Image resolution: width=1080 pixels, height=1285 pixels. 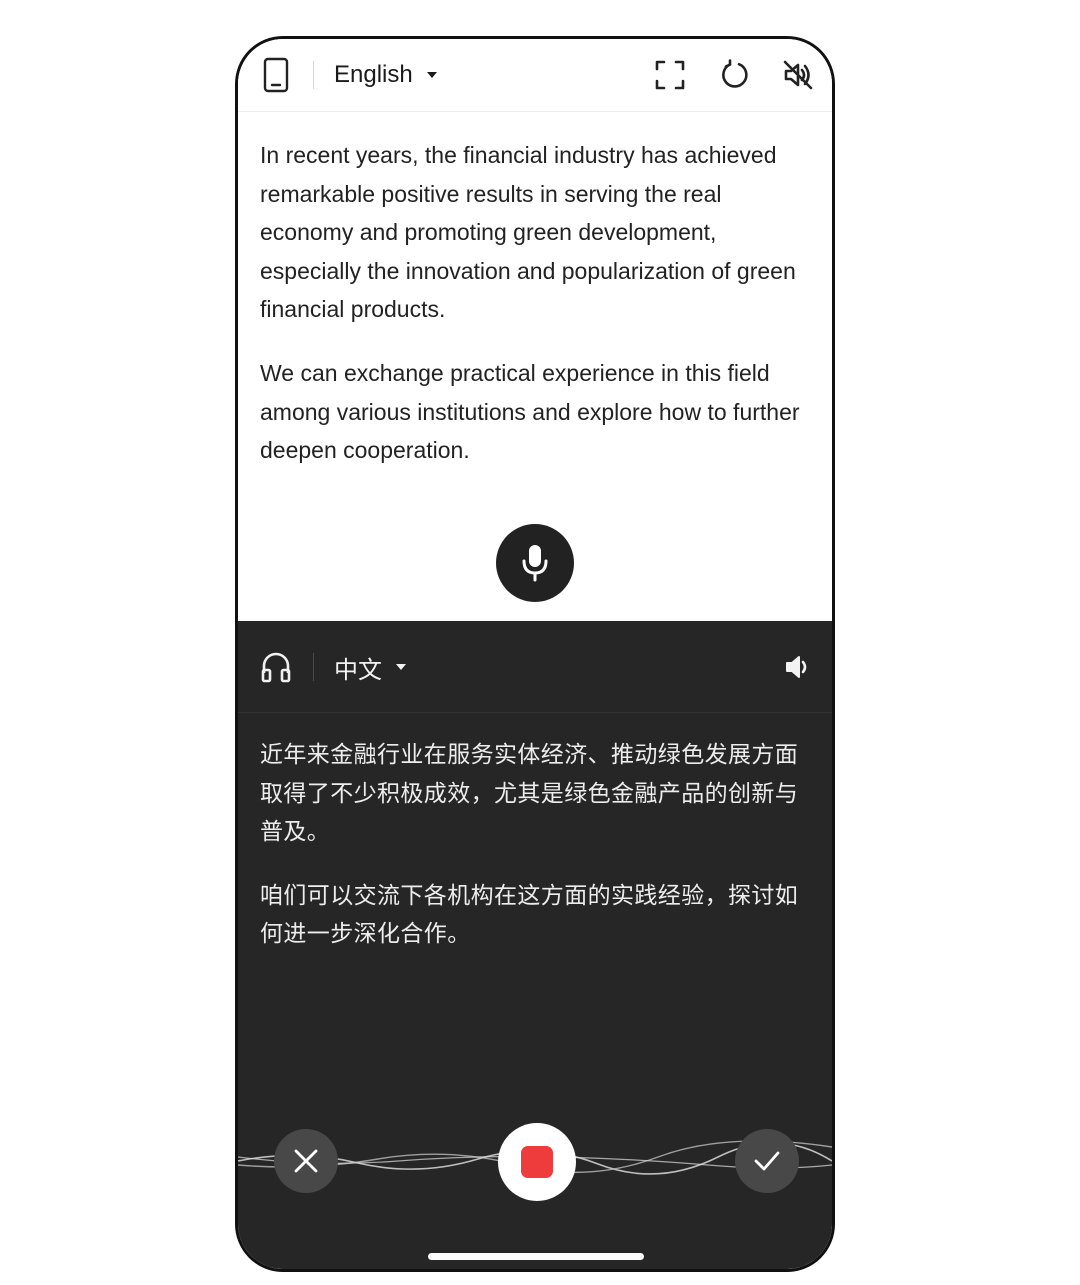 I want to click on source-toolbar: English, so click(x=535, y=75).